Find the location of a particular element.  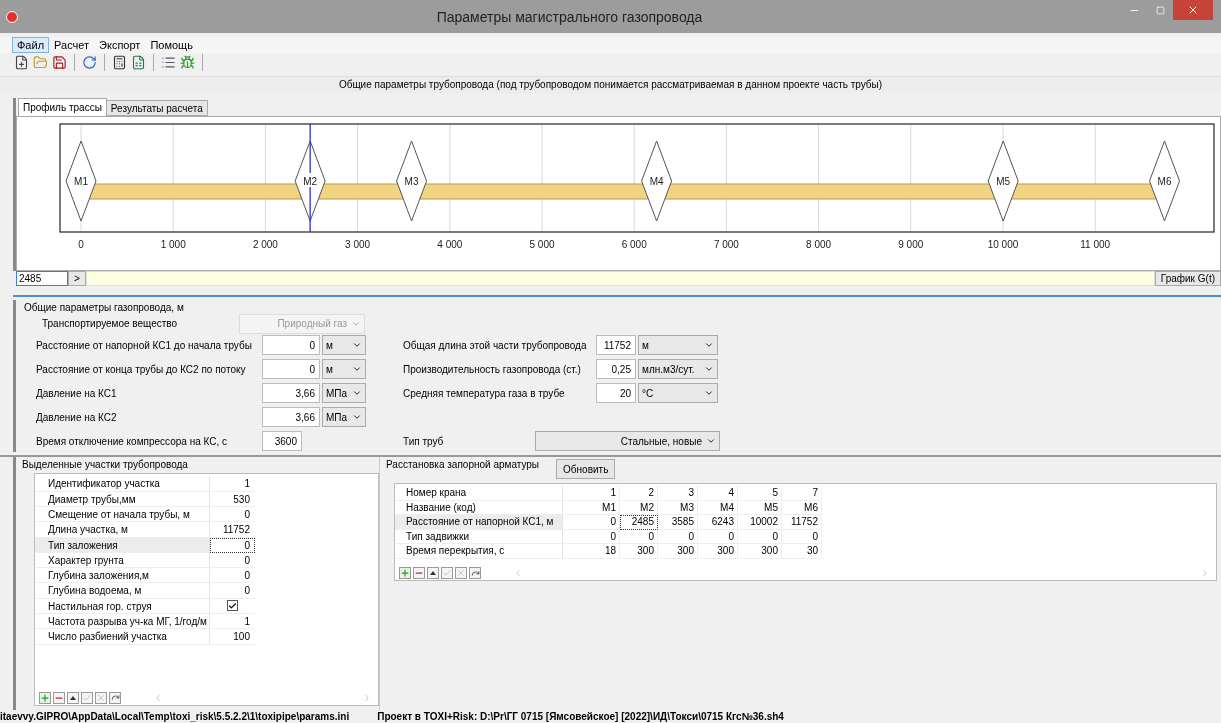

calculator-icon is located at coordinates (119, 62).